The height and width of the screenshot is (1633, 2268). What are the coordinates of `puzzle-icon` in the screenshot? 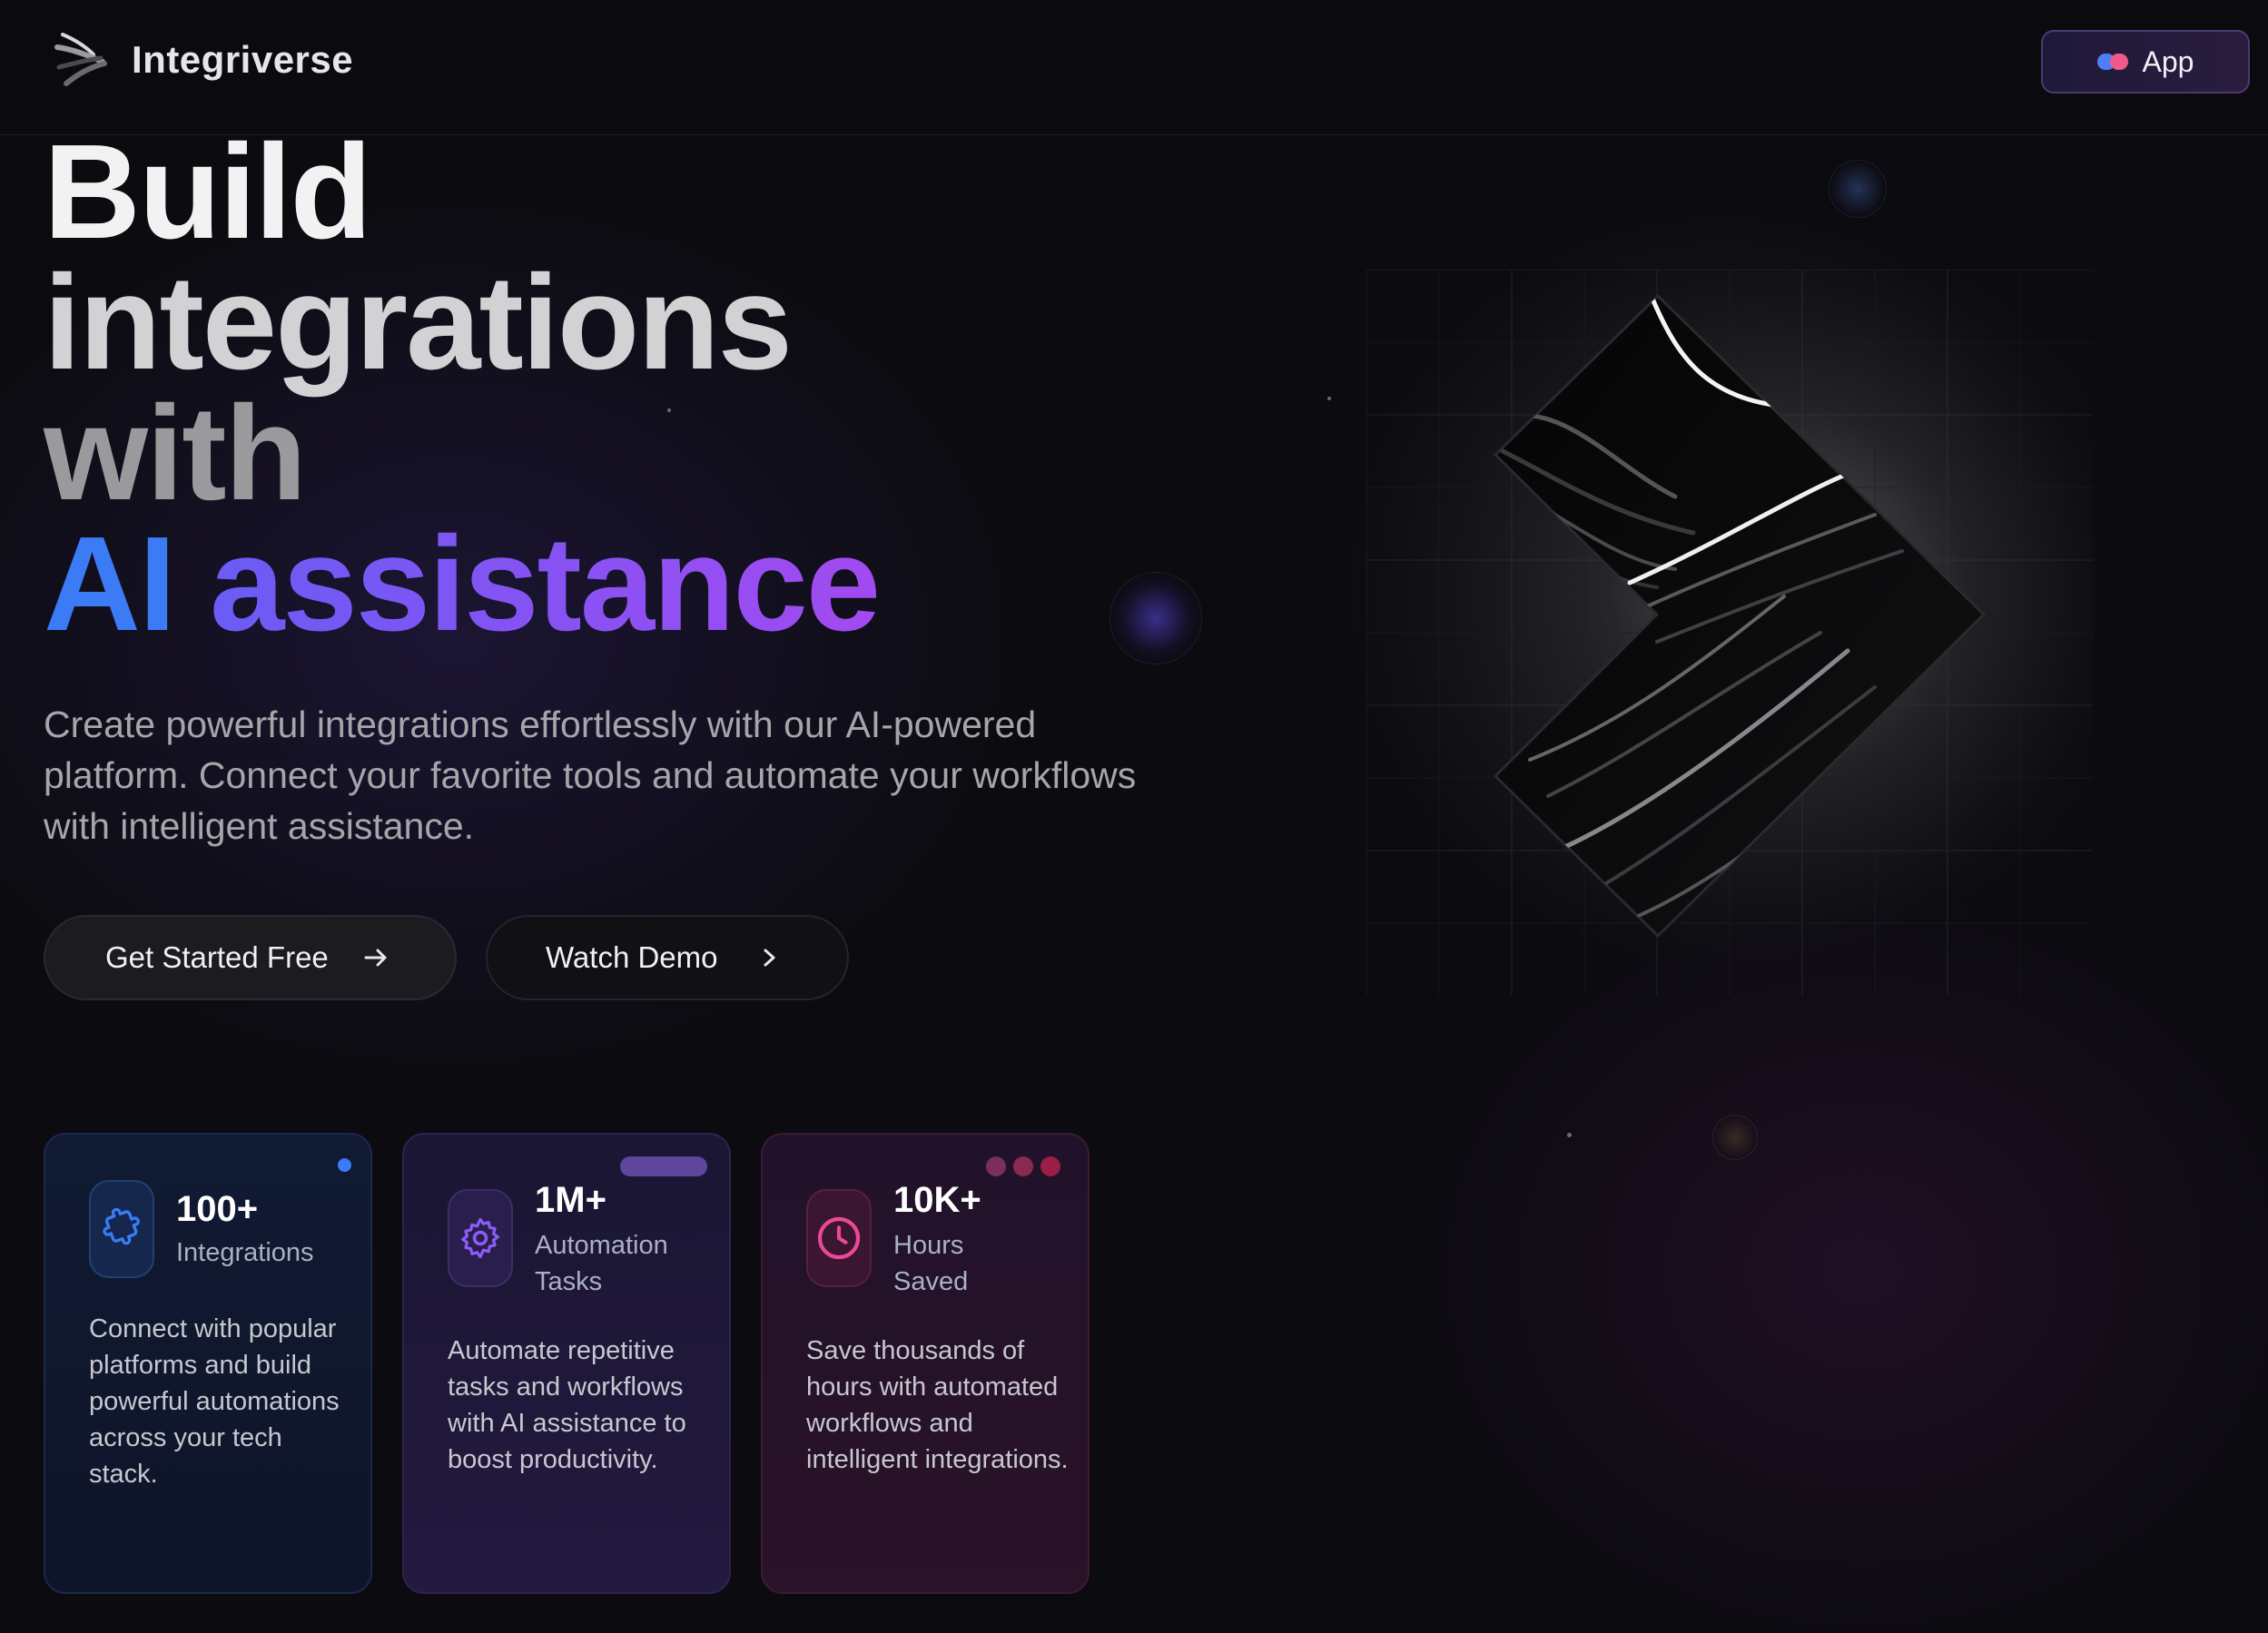 It's located at (121, 1226).